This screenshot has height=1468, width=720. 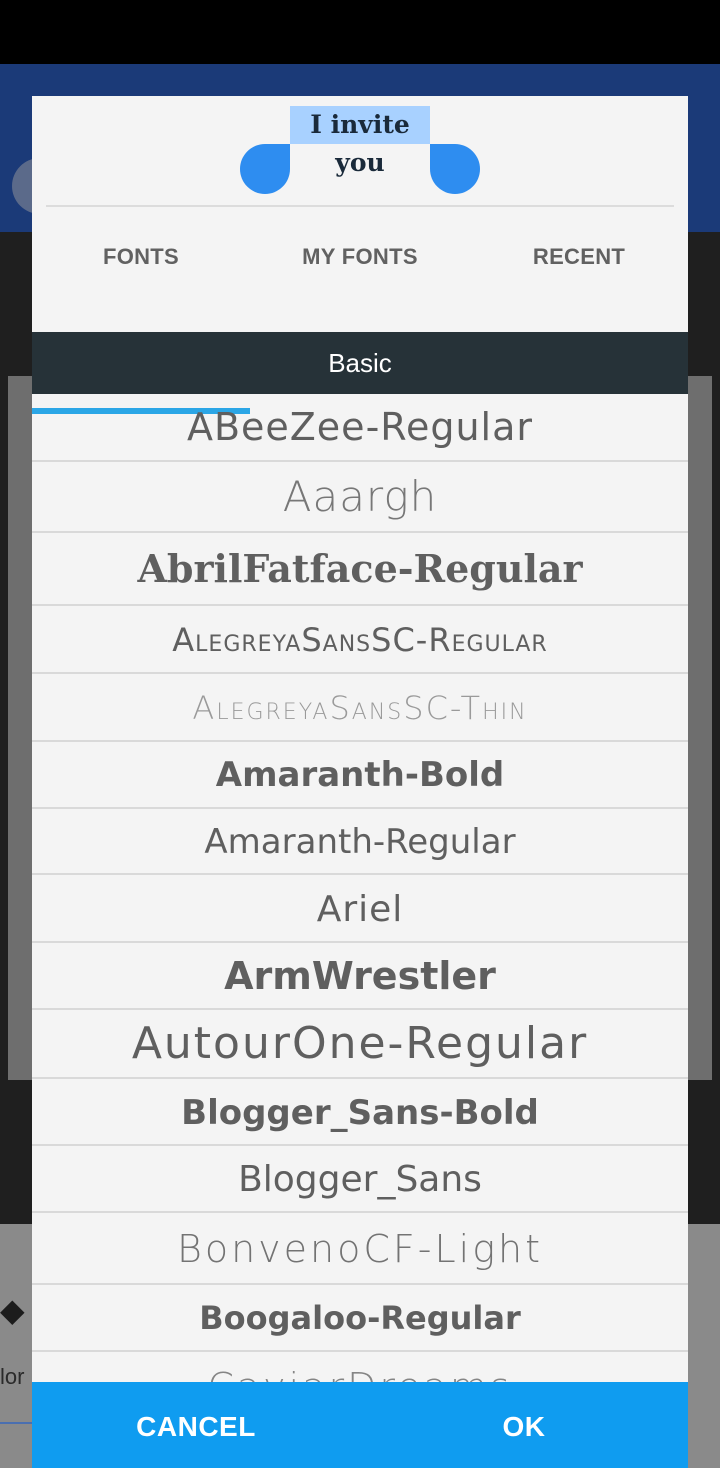 I want to click on font-item: Blogger_Sans-Bold, so click(x=360, y=1112).